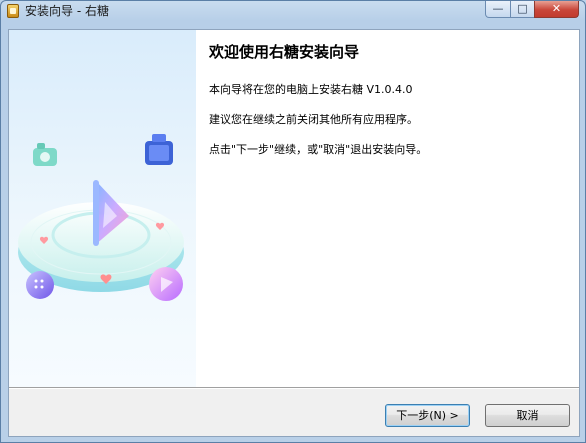 The width and height of the screenshot is (586, 443). What do you see at coordinates (293, 11) in the screenshot?
I see `title-bar: 安装向导 - 右糖 — □ ✕` at bounding box center [293, 11].